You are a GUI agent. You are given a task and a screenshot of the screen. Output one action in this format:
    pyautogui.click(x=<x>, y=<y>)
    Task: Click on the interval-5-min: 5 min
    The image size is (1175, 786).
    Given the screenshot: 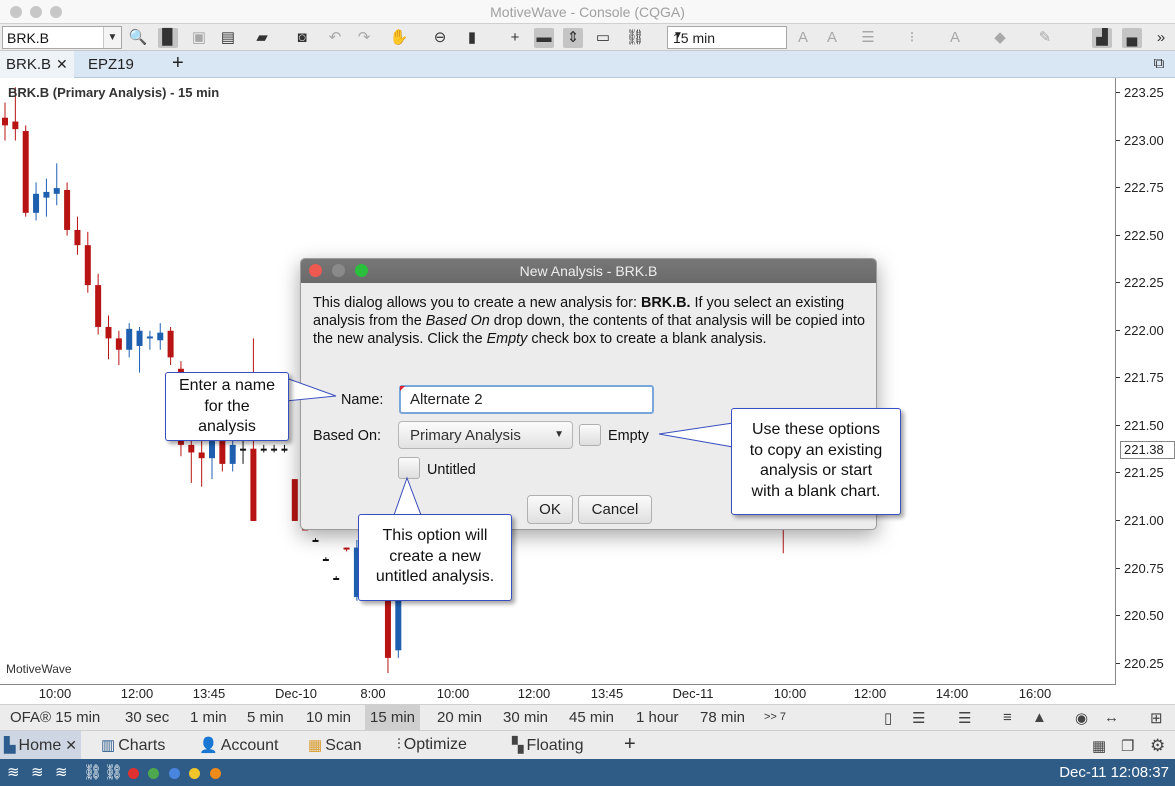 What is the action you would take?
    pyautogui.click(x=265, y=717)
    